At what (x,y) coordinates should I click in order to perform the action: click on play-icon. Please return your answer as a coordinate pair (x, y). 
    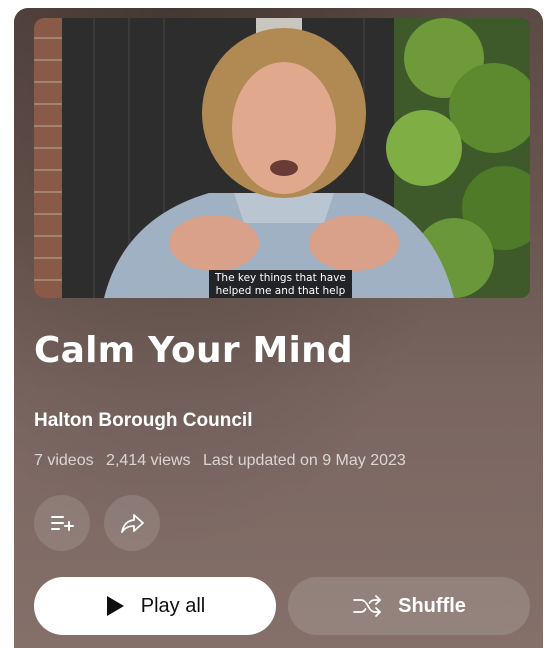
    Looking at the image, I should click on (115, 606).